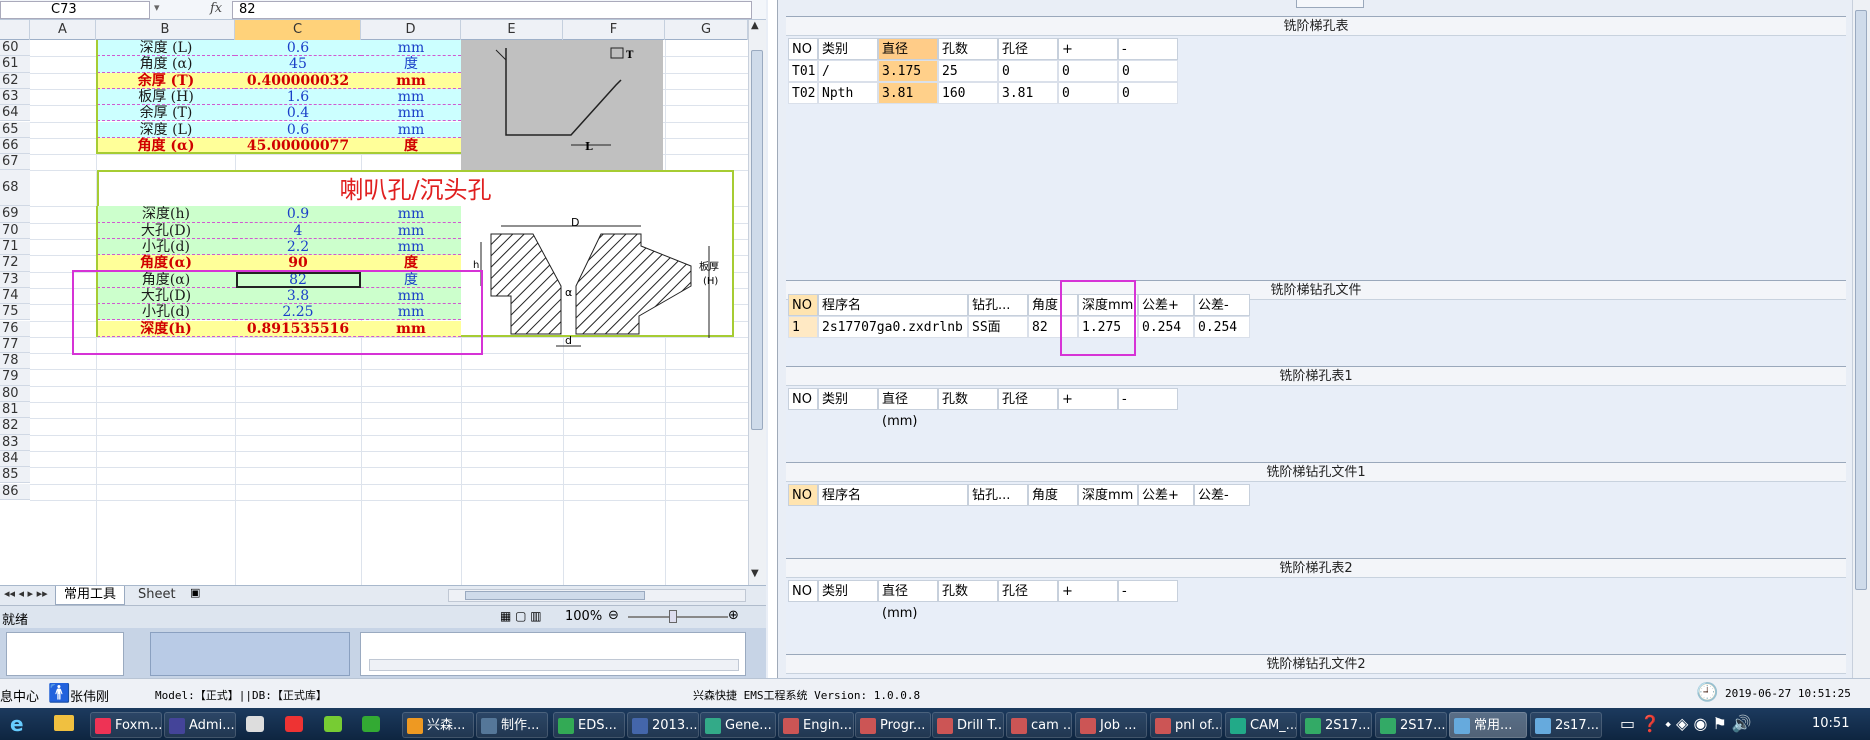  I want to click on sheet-tab-active: 常用工具, so click(90, 595).